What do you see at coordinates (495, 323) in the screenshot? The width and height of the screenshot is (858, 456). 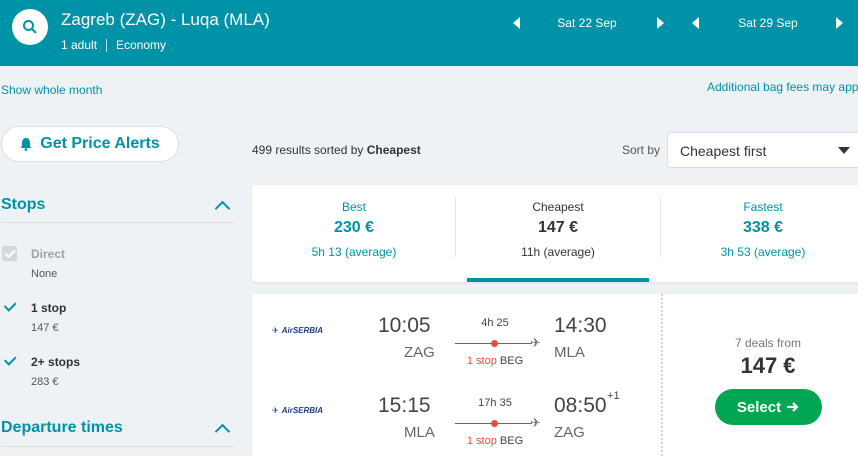 I see `outbound-duration: 4h 25` at bounding box center [495, 323].